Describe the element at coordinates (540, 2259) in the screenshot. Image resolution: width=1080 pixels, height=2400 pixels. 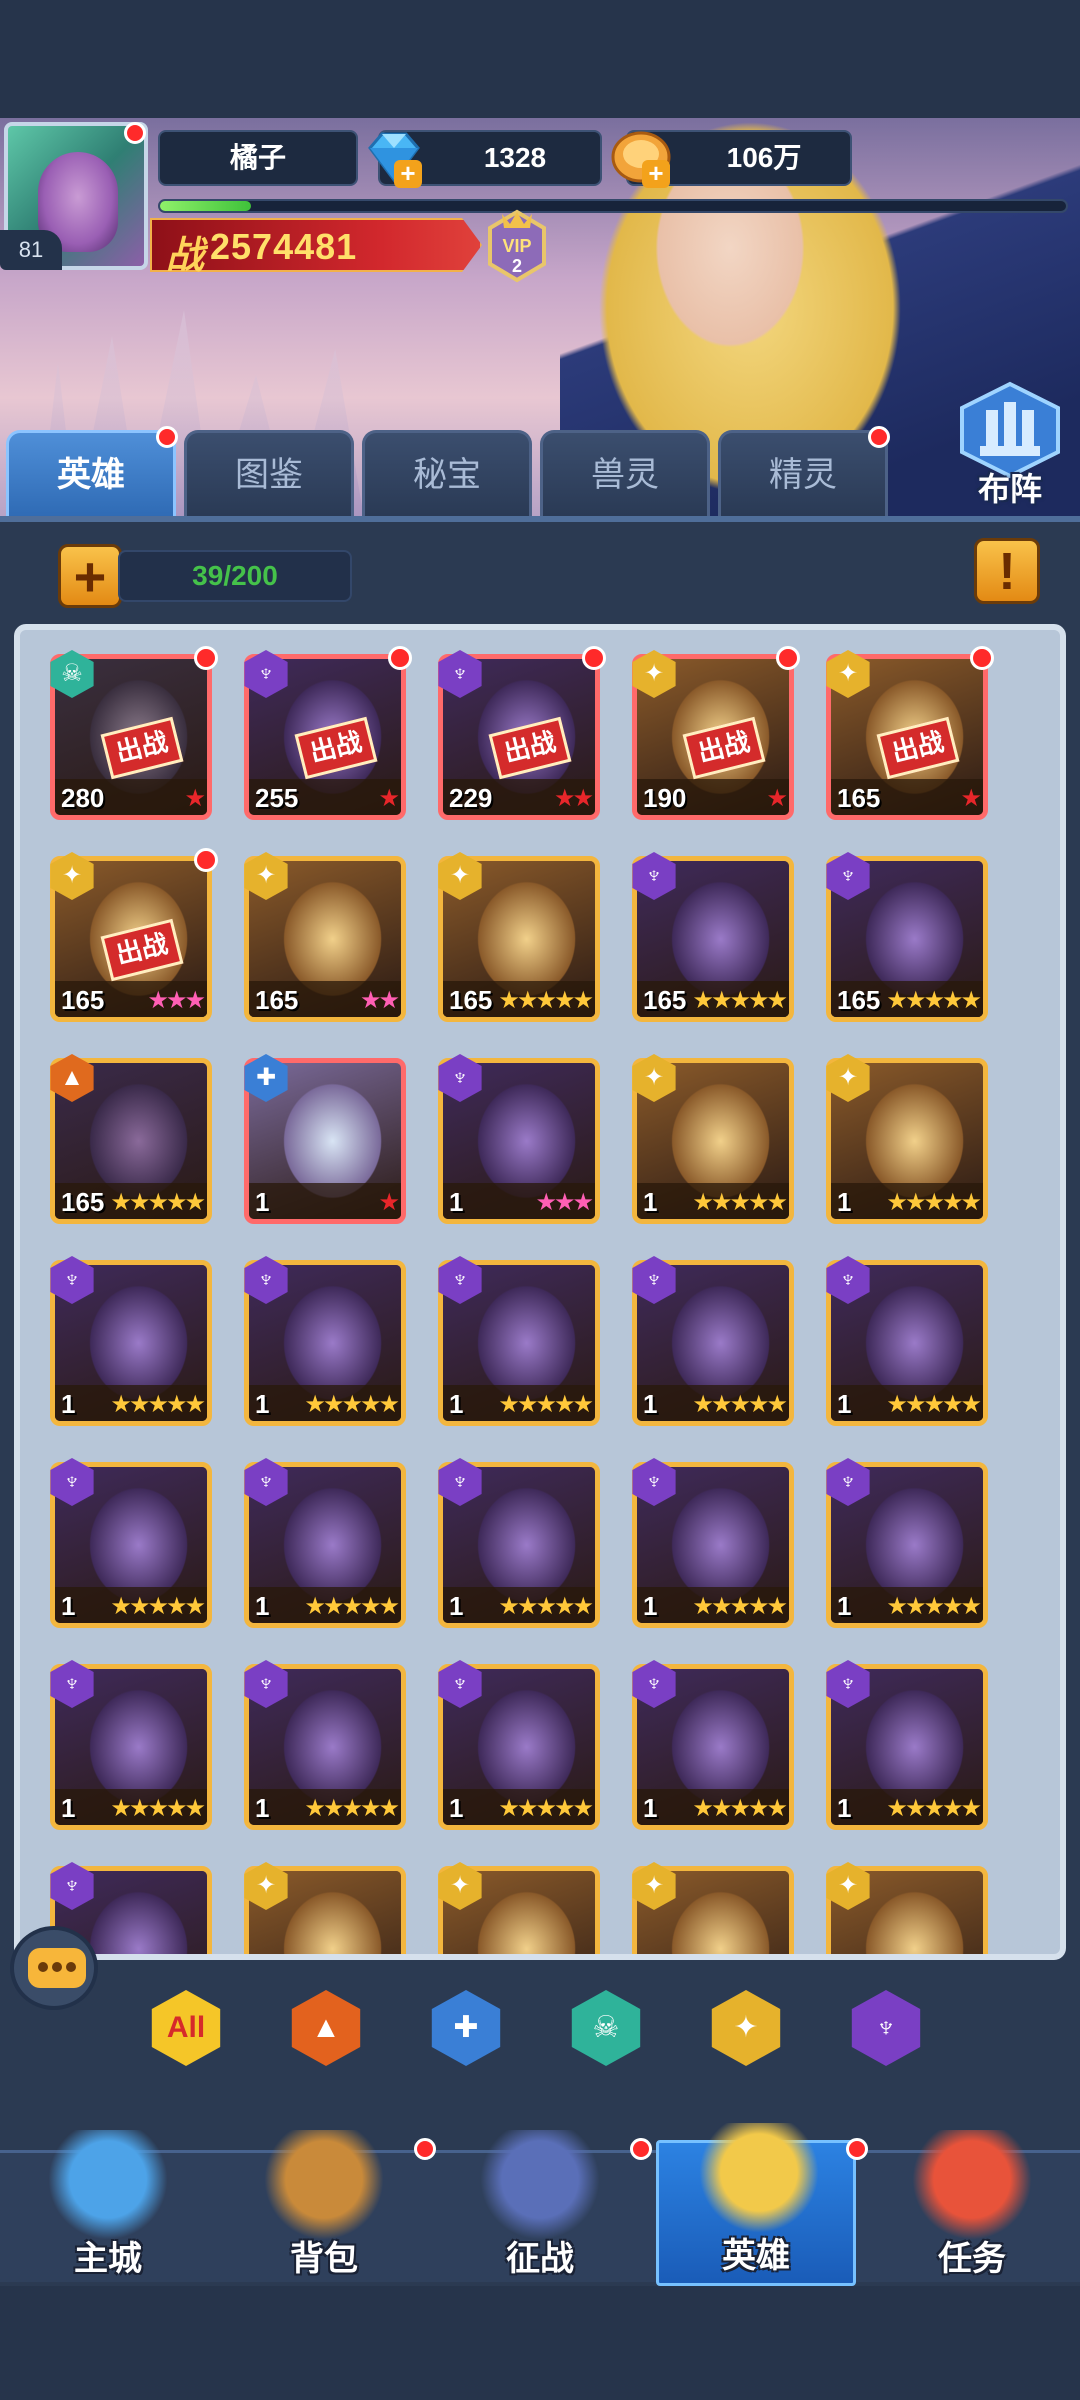
I see `nav-label: 征战` at that location.